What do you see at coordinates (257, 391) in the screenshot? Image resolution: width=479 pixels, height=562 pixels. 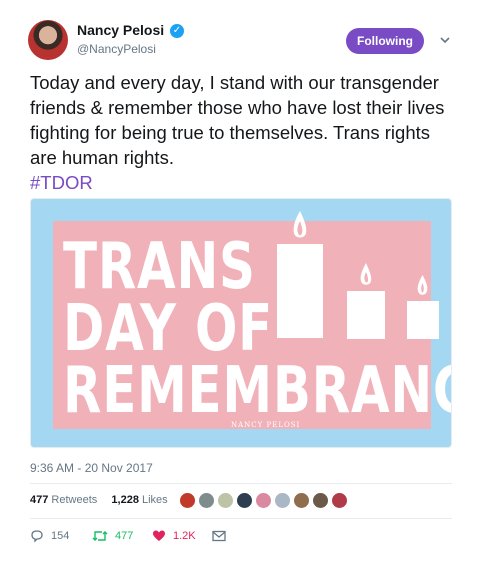 I see `image-text-remembrance: REMEMBRANCE` at bounding box center [257, 391].